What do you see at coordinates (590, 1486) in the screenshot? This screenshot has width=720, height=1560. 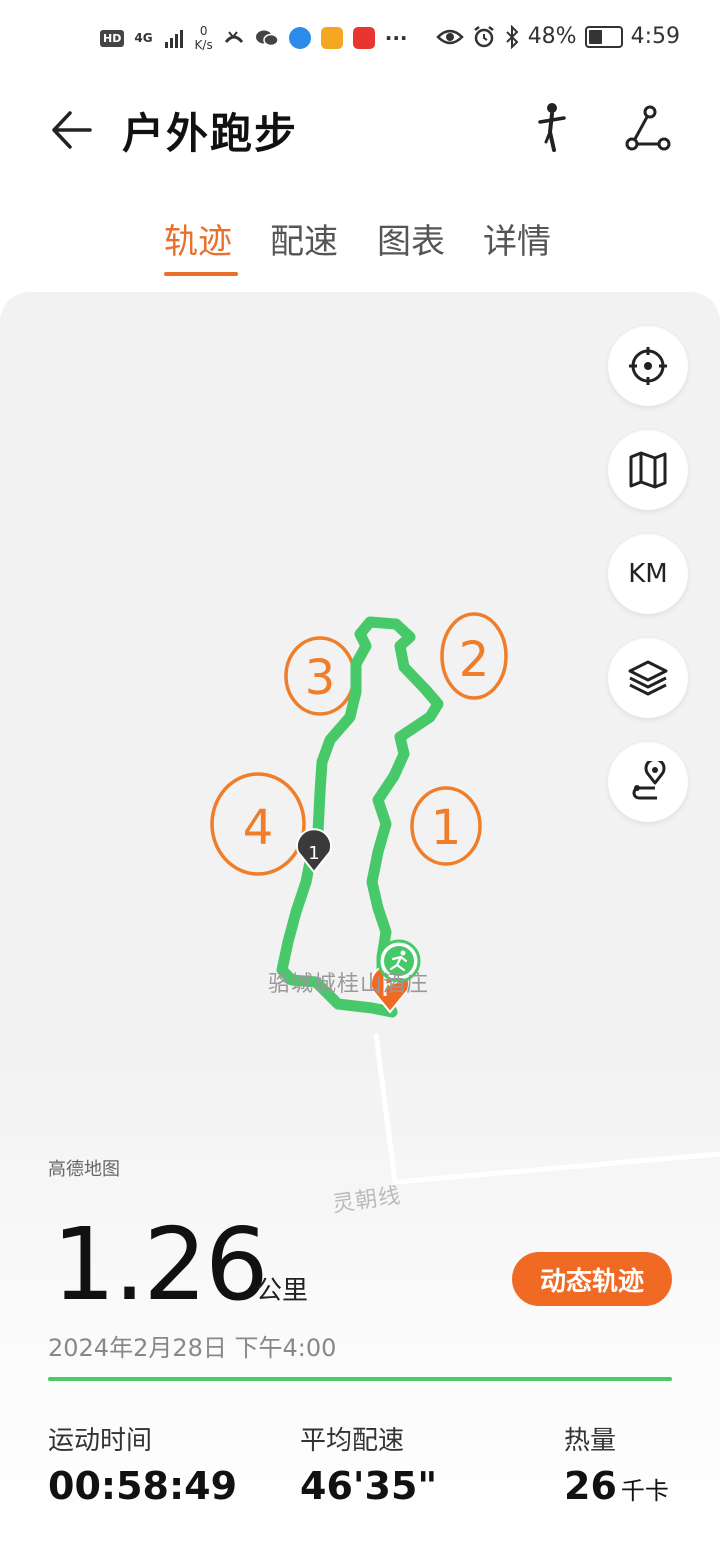 I see `calories-number: 26` at bounding box center [590, 1486].